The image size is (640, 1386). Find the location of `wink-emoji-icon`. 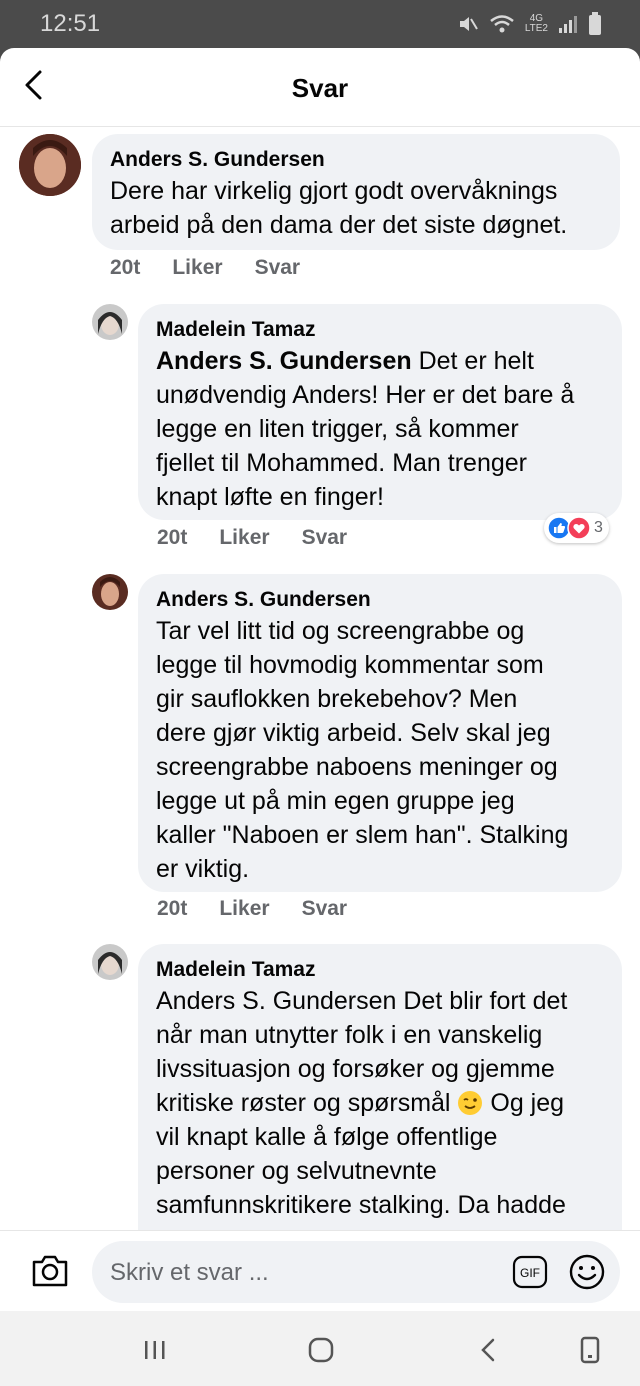

wink-emoji-icon is located at coordinates (470, 1103).